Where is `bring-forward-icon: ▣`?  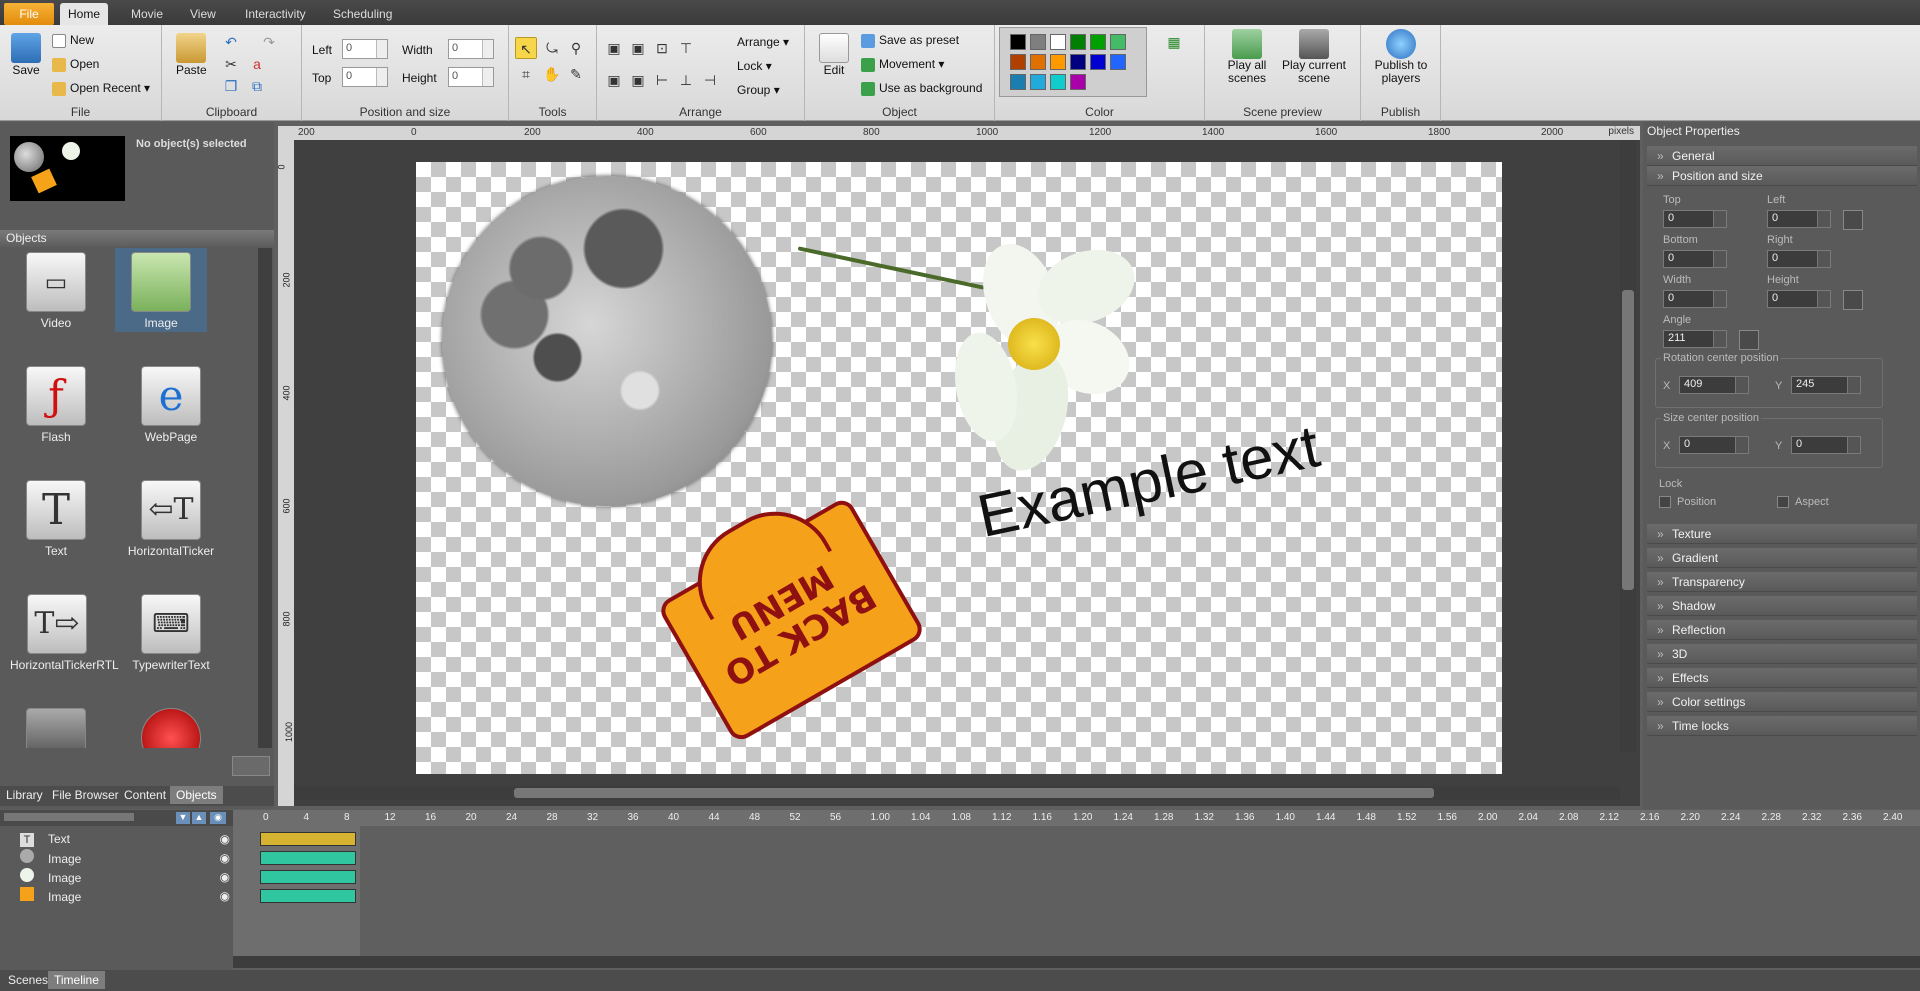 bring-forward-icon: ▣ is located at coordinates (614, 80).